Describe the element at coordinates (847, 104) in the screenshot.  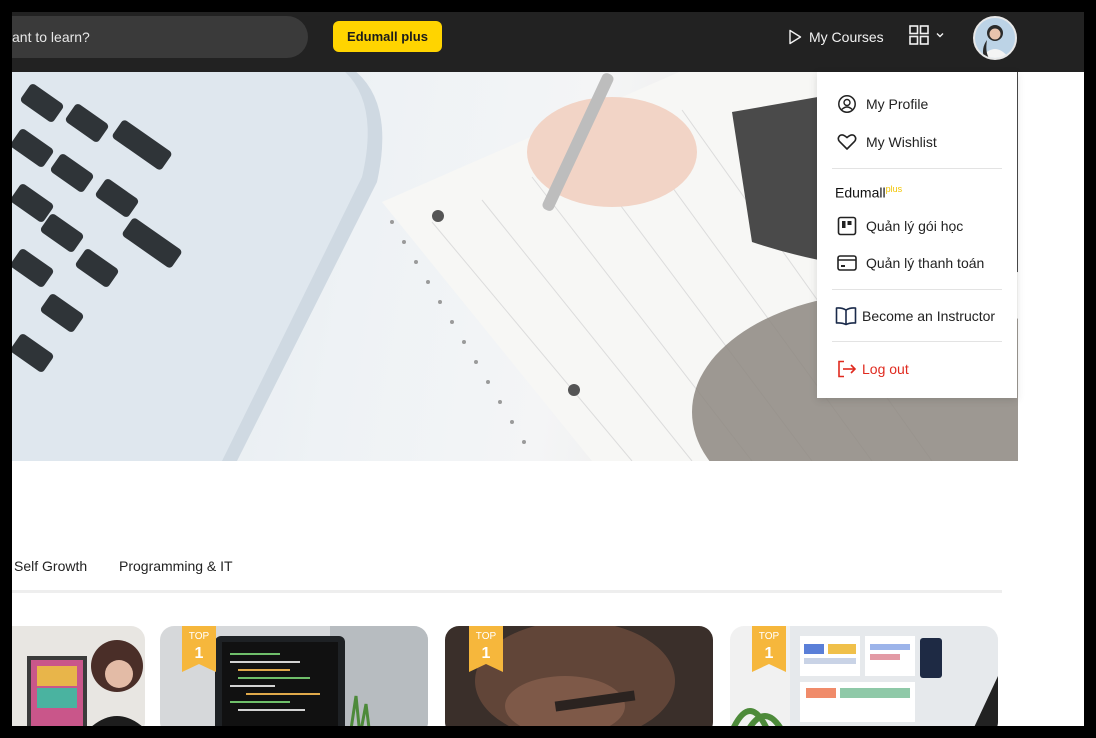
I see `user-circle-icon` at that location.